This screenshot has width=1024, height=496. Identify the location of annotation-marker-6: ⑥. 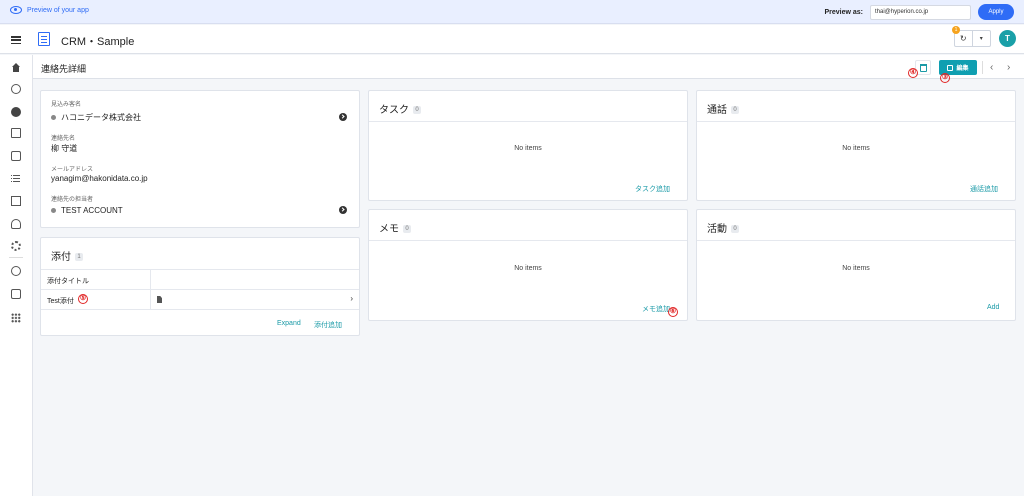
(673, 312).